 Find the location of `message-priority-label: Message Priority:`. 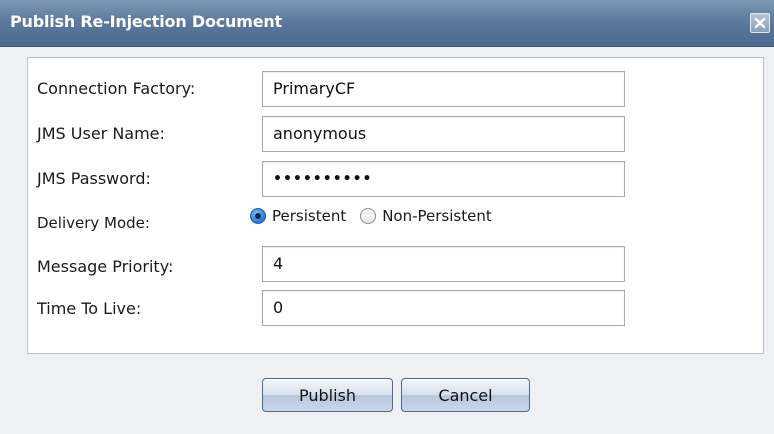

message-priority-label: Message Priority: is located at coordinates (105, 266).